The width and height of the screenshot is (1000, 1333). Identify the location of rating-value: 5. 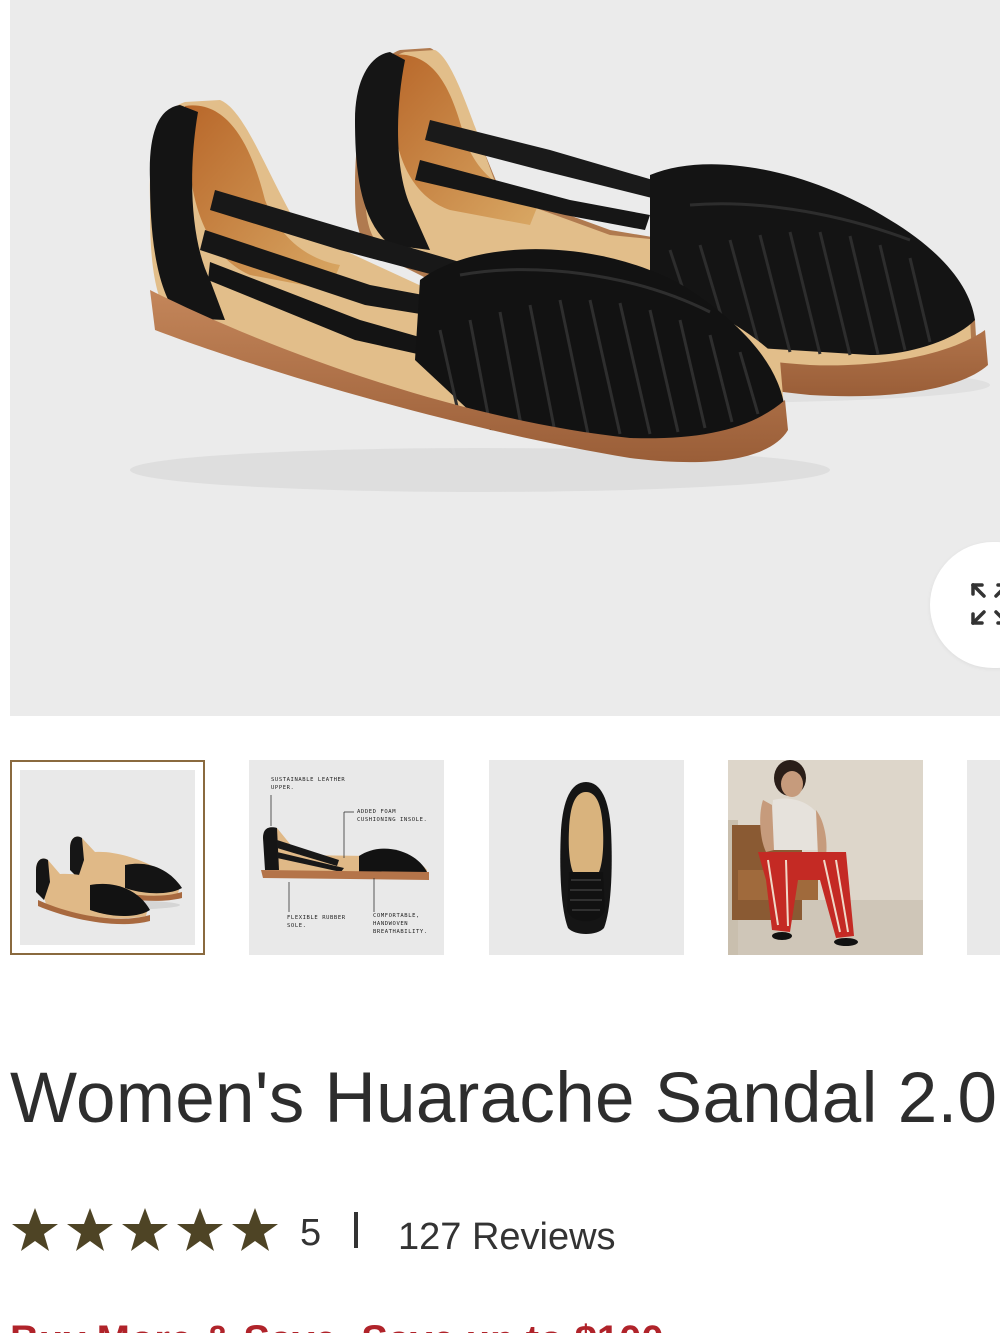
(311, 1233).